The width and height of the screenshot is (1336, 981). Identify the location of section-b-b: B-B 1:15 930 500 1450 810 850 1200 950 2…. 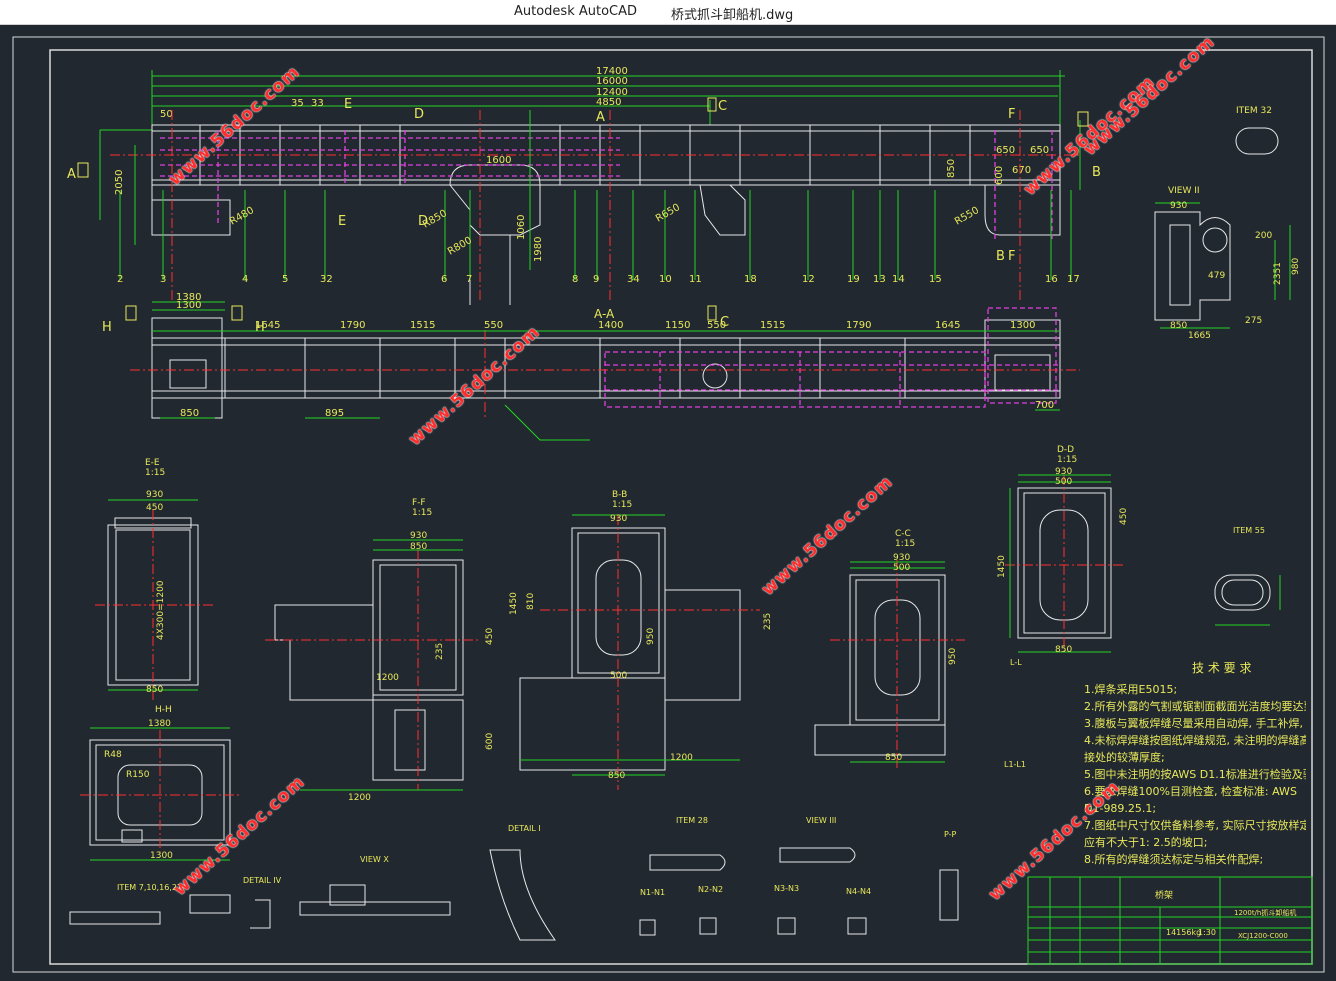
(641, 640).